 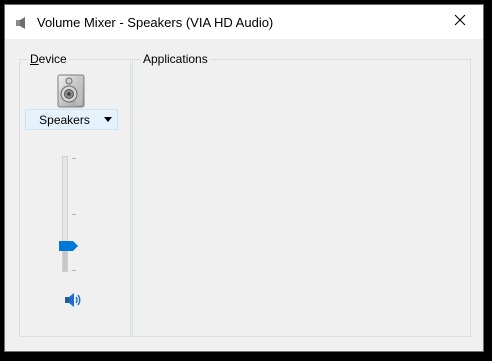 I want to click on applications-group-label: Applications, so click(x=175, y=59).